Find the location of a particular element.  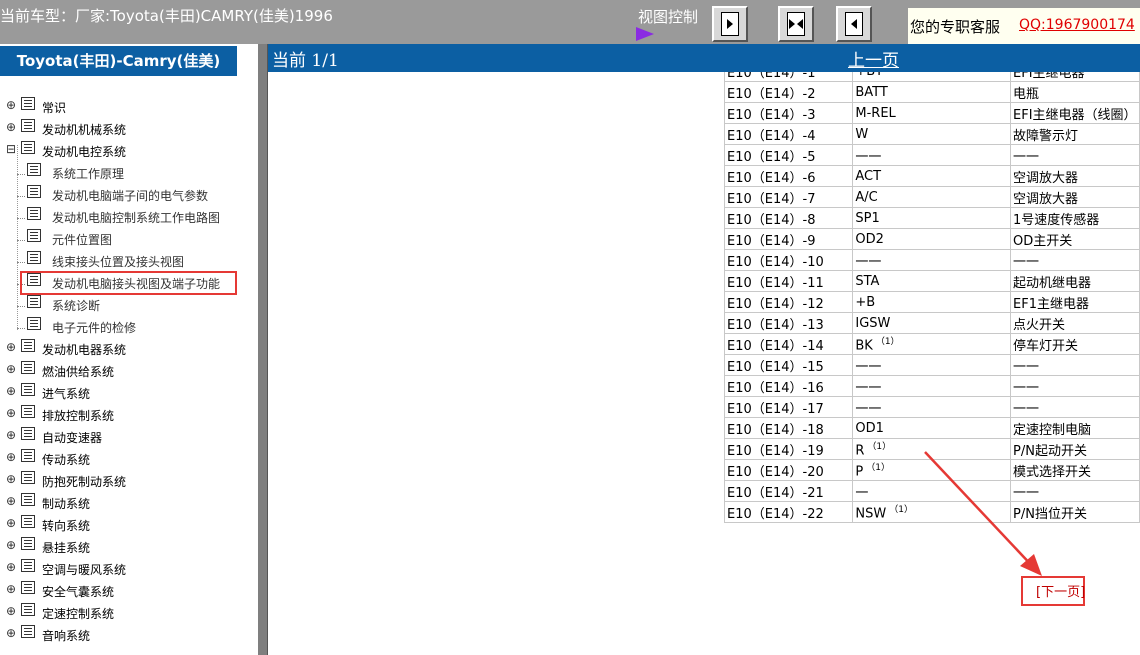

content-header: 当前 1/1 上一页 is located at coordinates (704, 58).